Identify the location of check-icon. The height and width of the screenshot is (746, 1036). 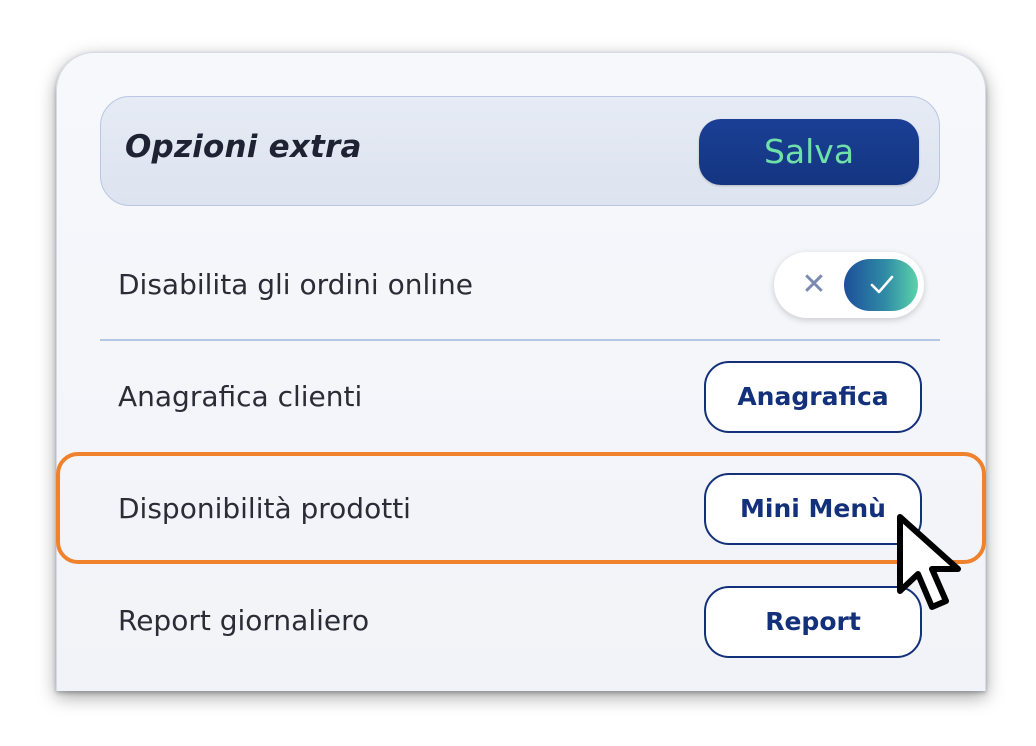
(882, 284).